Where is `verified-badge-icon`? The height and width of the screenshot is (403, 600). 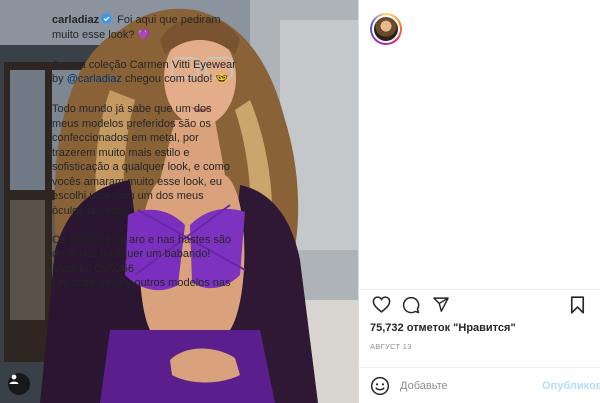
verified-badge-icon is located at coordinates (106, 18).